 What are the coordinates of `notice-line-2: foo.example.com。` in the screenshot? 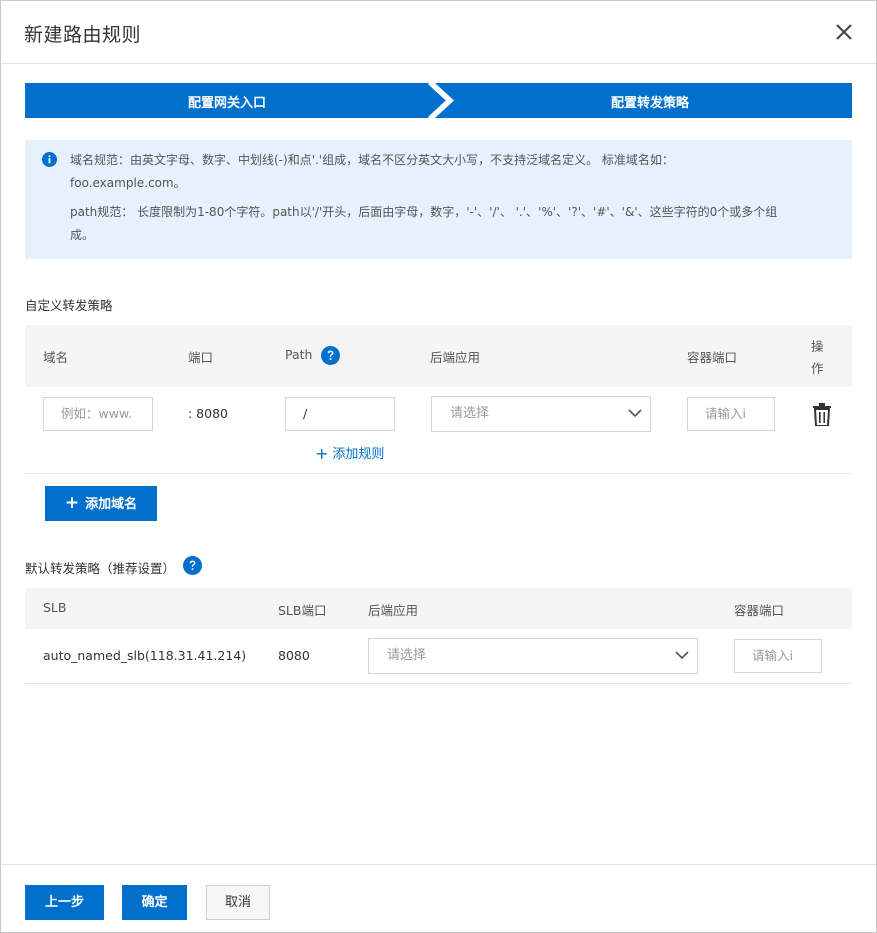 It's located at (128, 183).